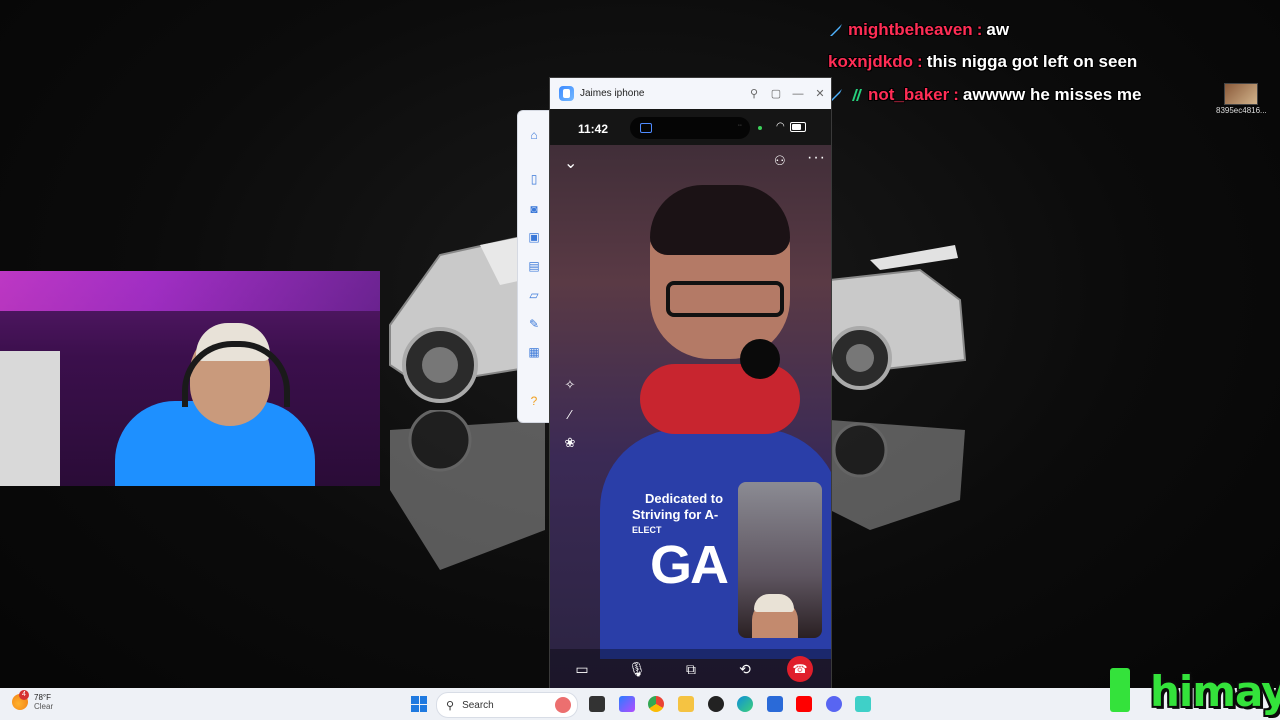  Describe the element at coordinates (563, 705) in the screenshot. I see `search-highlight-icon` at that location.